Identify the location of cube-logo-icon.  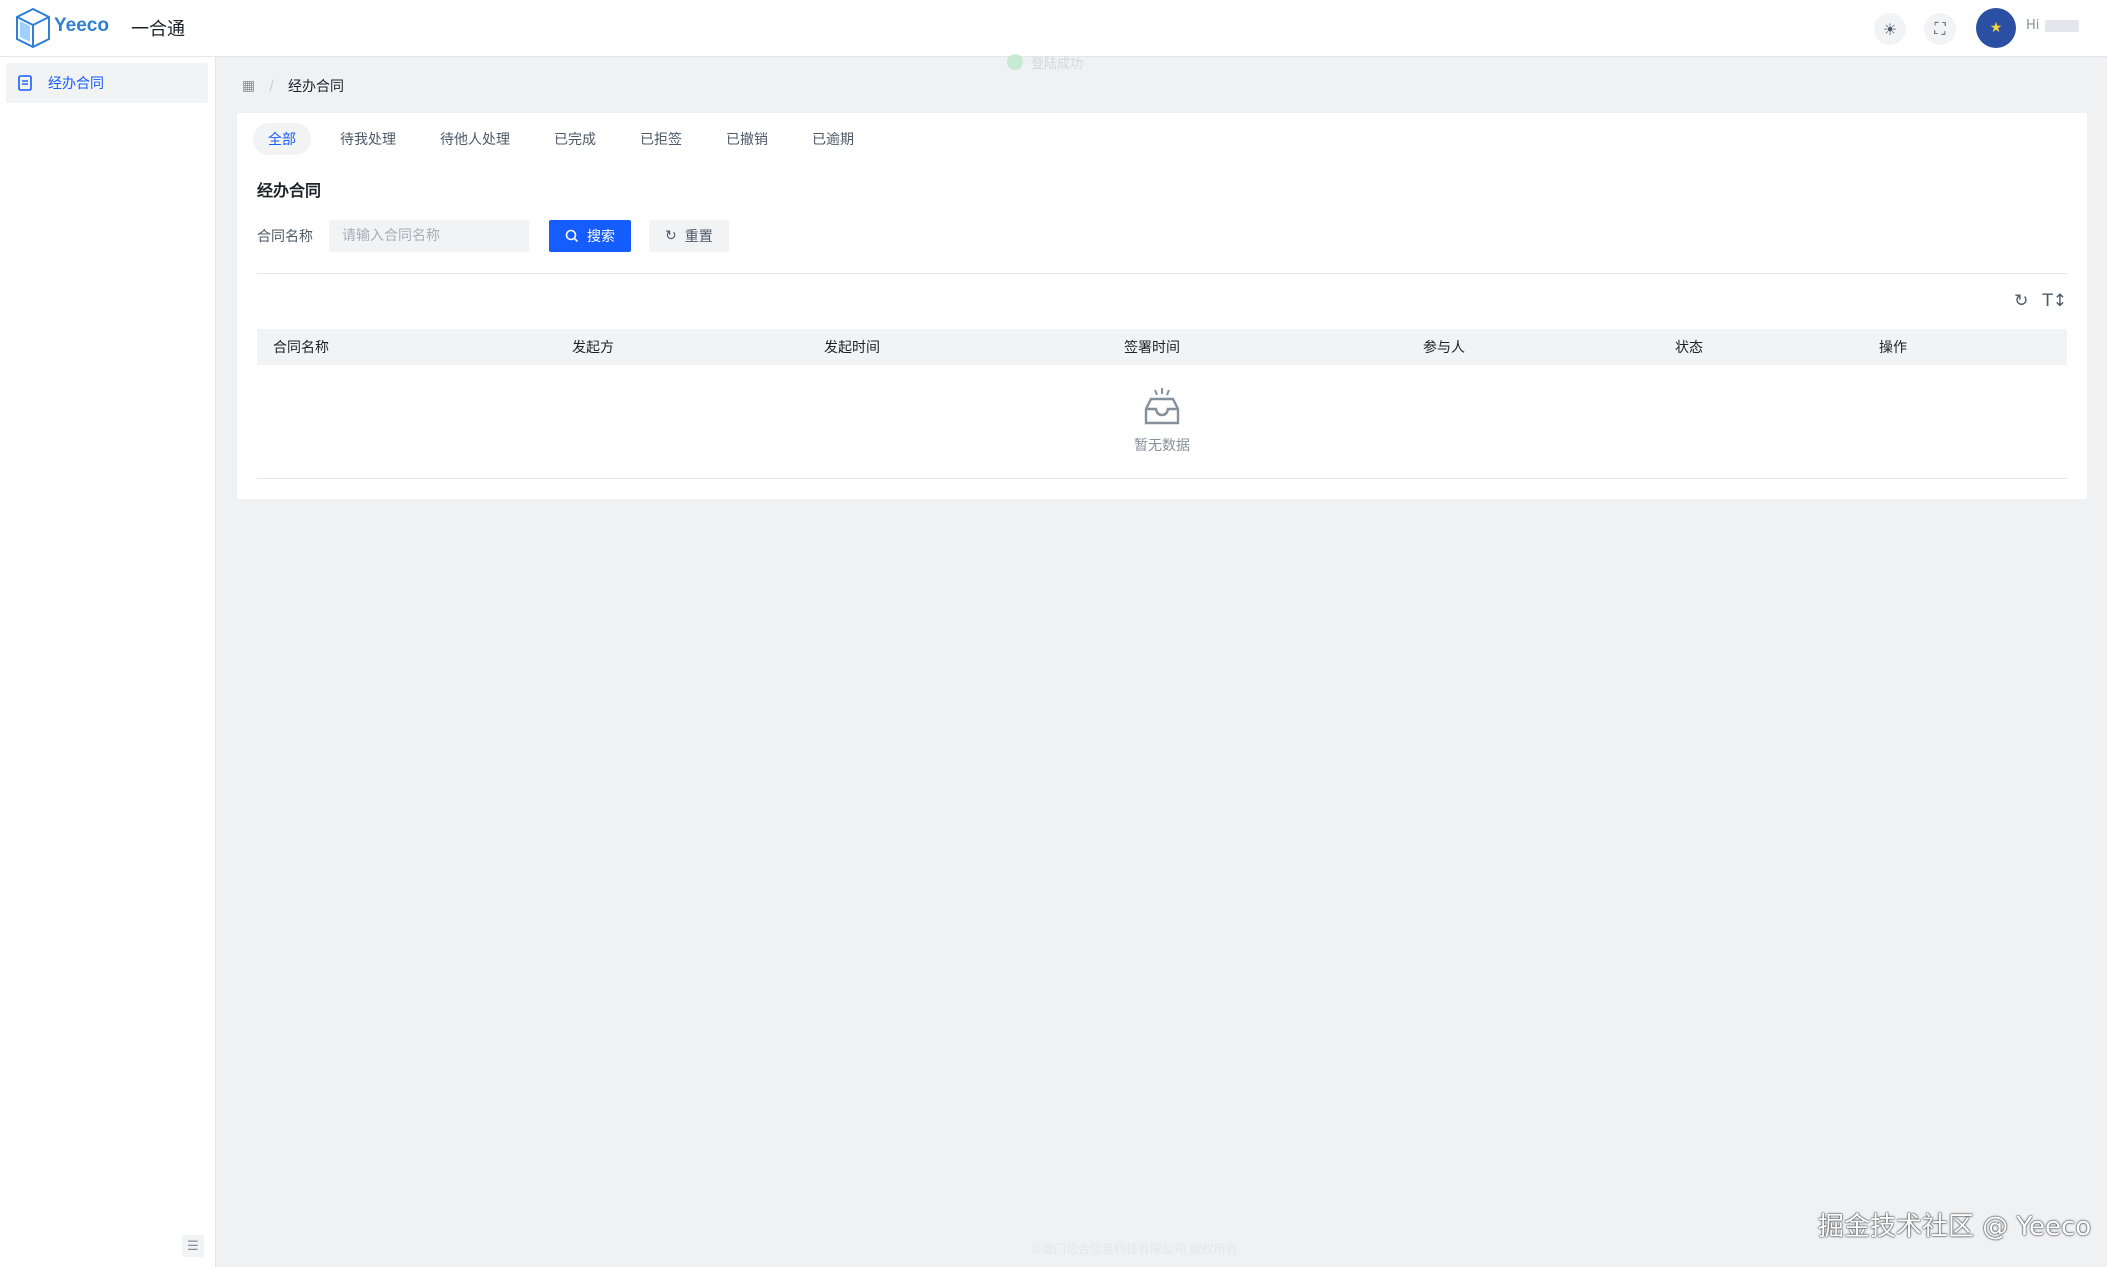
(33, 28).